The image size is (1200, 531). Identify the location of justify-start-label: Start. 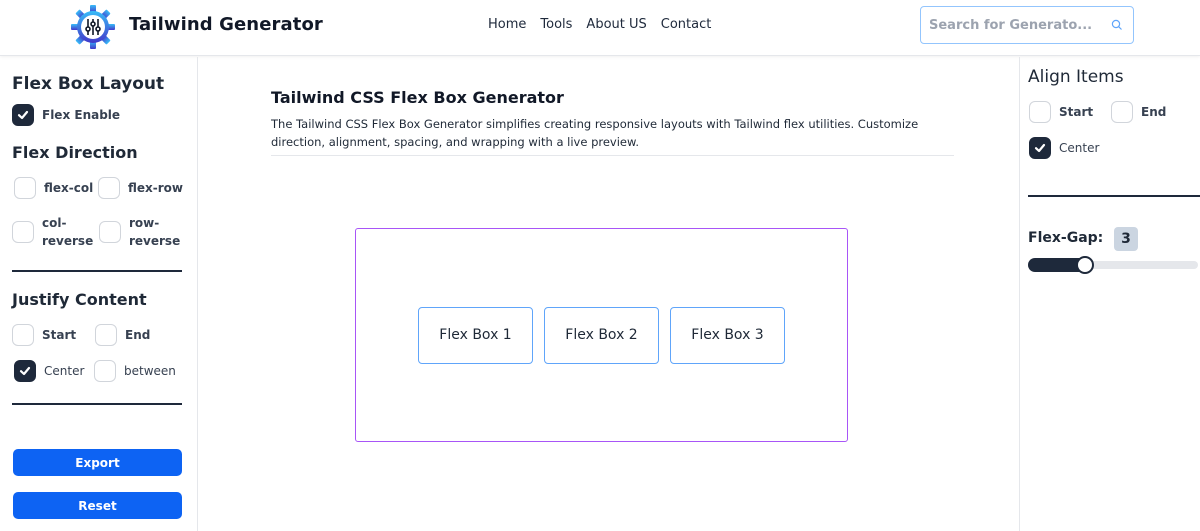
(59, 335).